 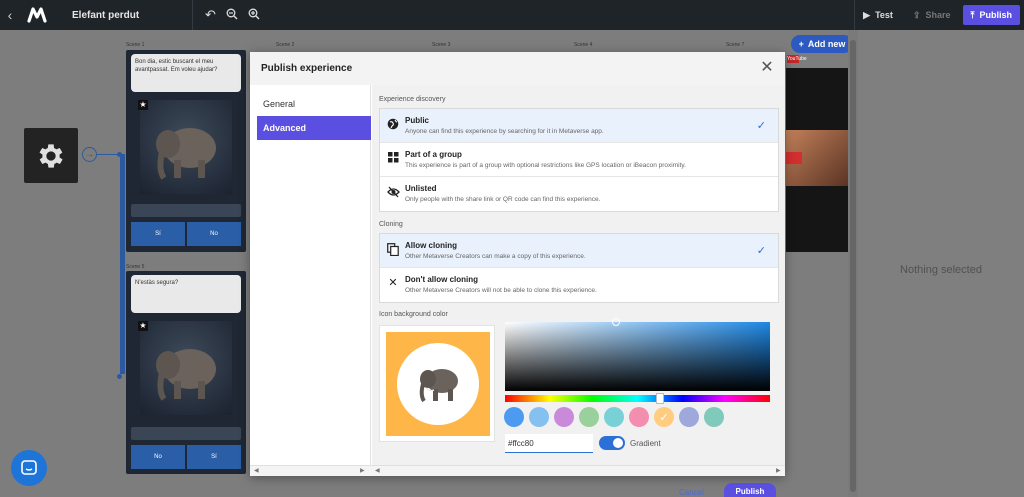 I want to click on test-button: ▶ Test, so click(x=878, y=15).